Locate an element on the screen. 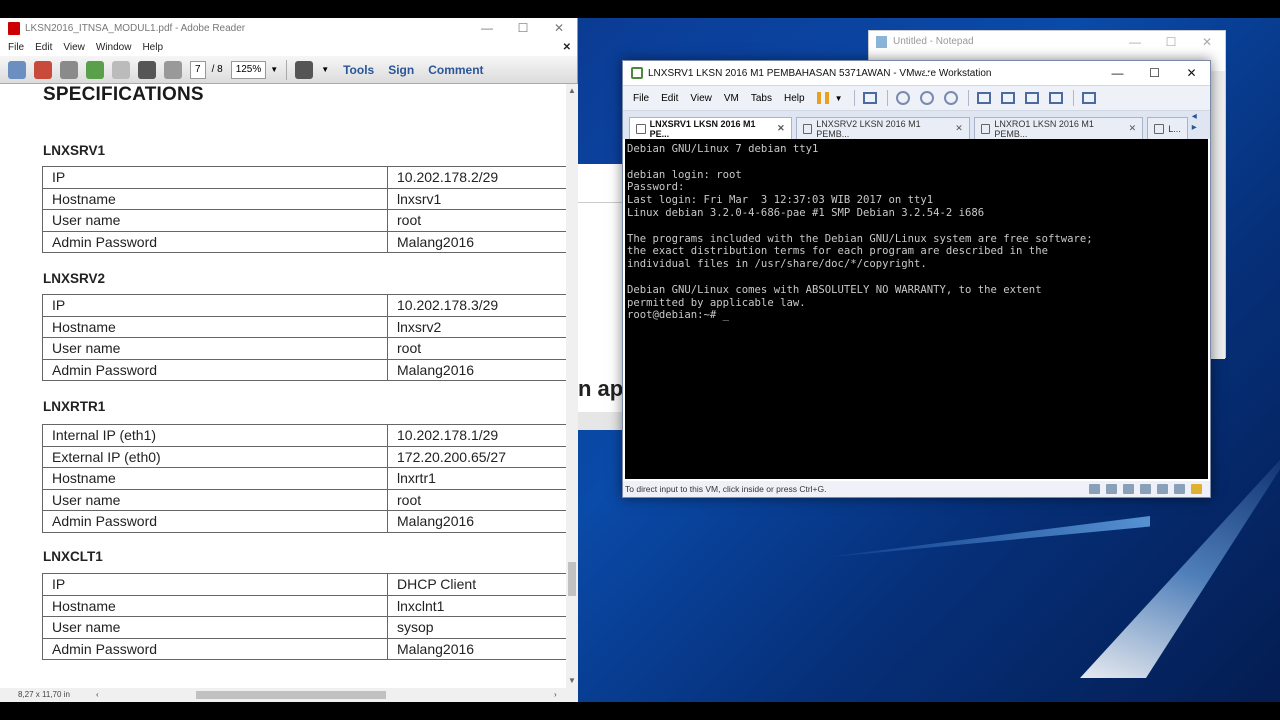  divider is located at coordinates (1074, 98).